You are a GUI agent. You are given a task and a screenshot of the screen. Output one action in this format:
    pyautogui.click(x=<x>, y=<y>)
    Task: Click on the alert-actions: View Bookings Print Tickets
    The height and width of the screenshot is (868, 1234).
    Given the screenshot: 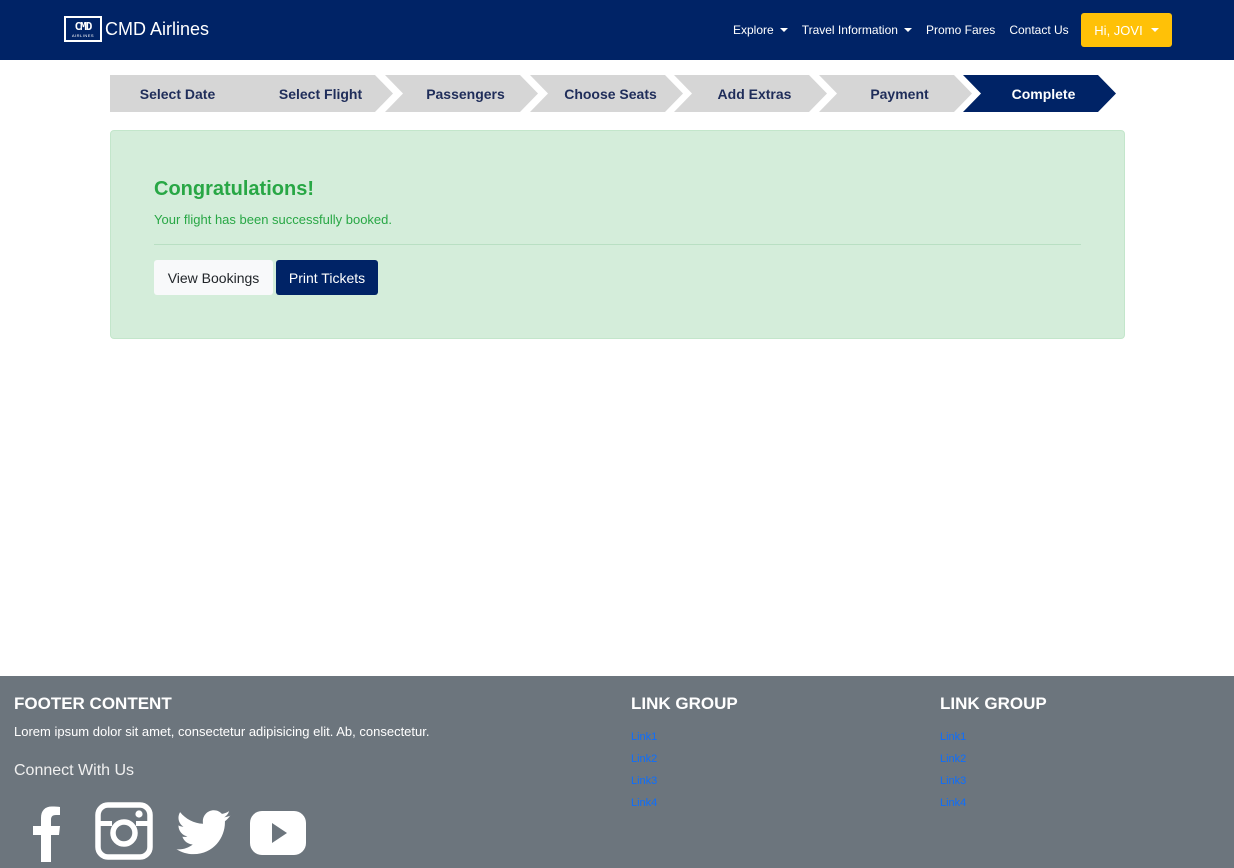 What is the action you would take?
    pyautogui.click(x=266, y=277)
    